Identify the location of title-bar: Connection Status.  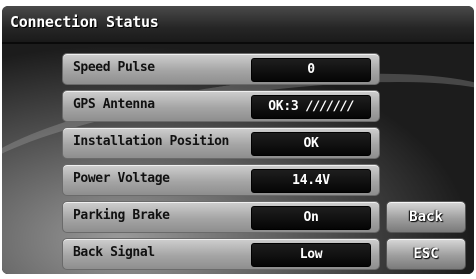
(238, 25).